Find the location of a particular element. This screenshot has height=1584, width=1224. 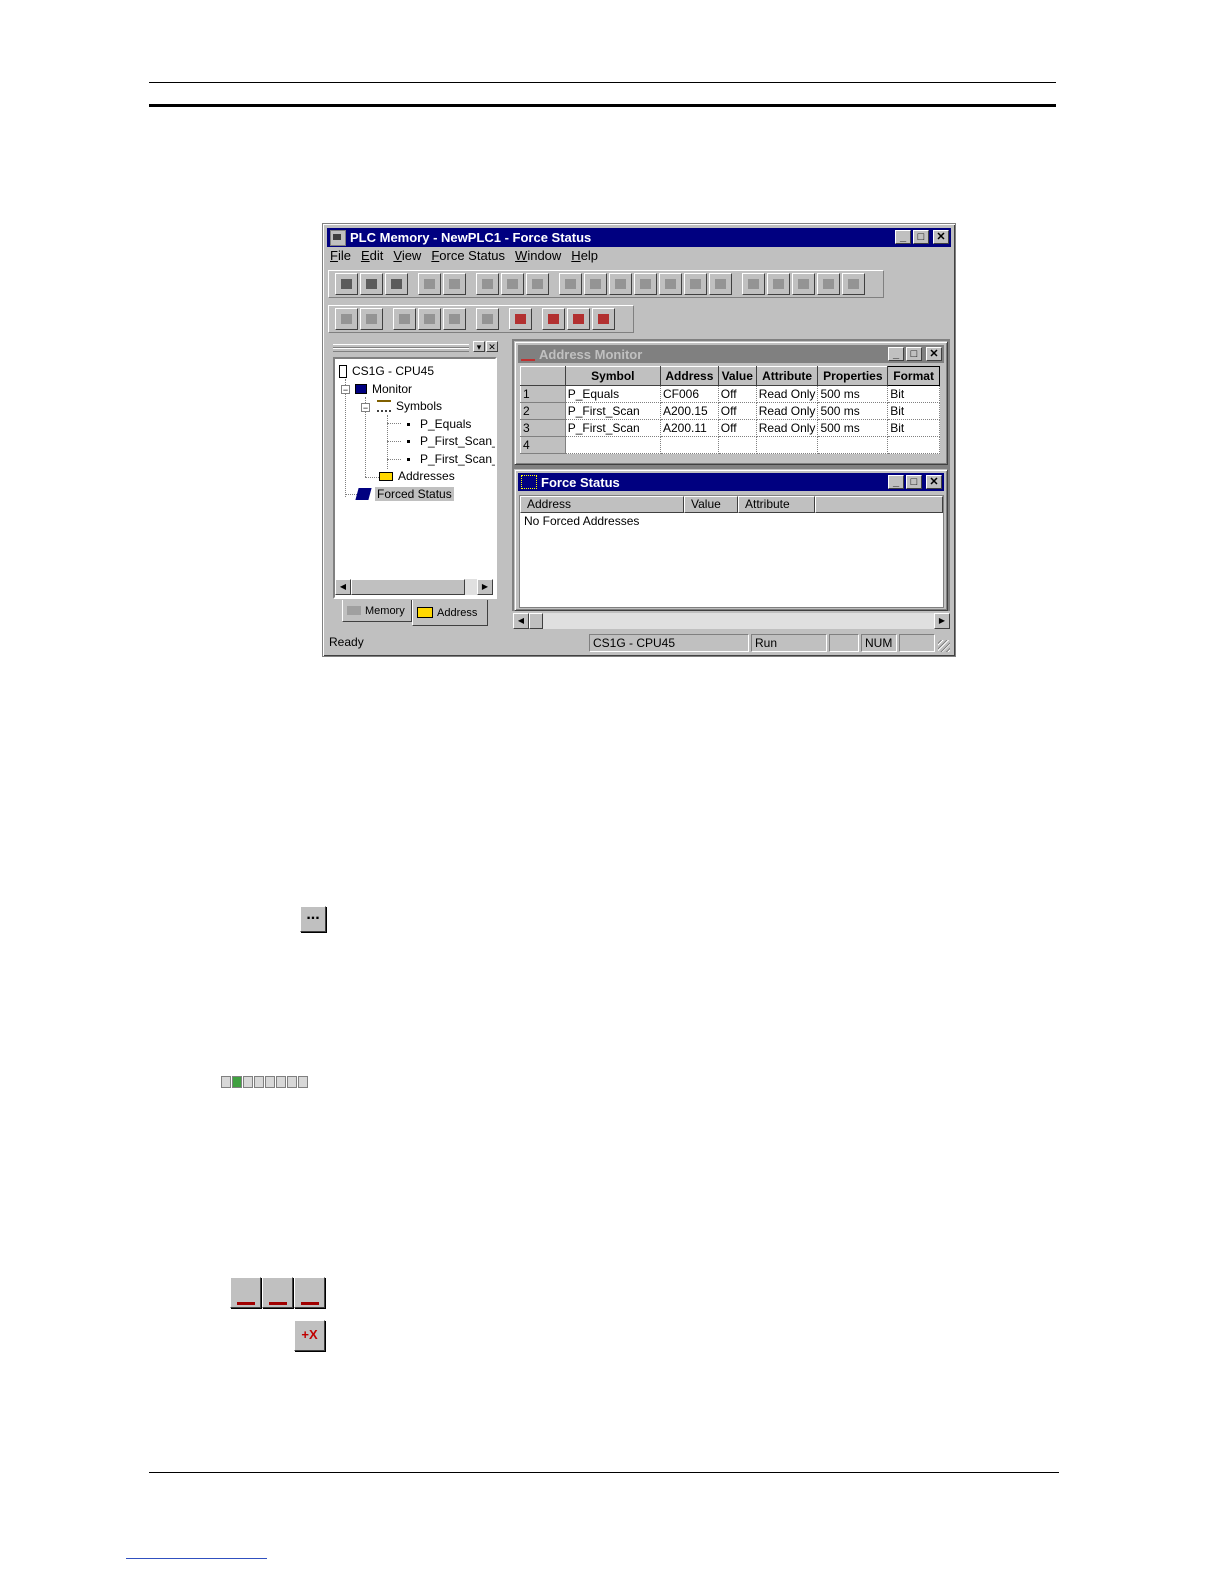

tree-symbol-item: P_Equals is located at coordinates (439, 424).